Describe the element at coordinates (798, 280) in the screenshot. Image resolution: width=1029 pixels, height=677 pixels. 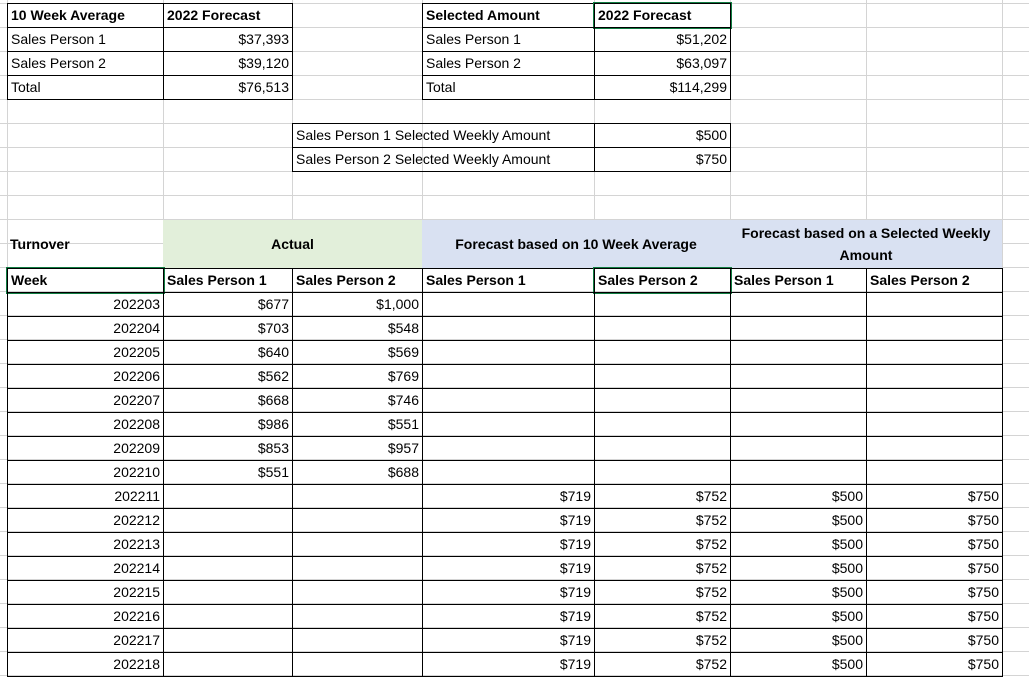
I see `col-header-sel-sp1: Sales Person 1` at that location.